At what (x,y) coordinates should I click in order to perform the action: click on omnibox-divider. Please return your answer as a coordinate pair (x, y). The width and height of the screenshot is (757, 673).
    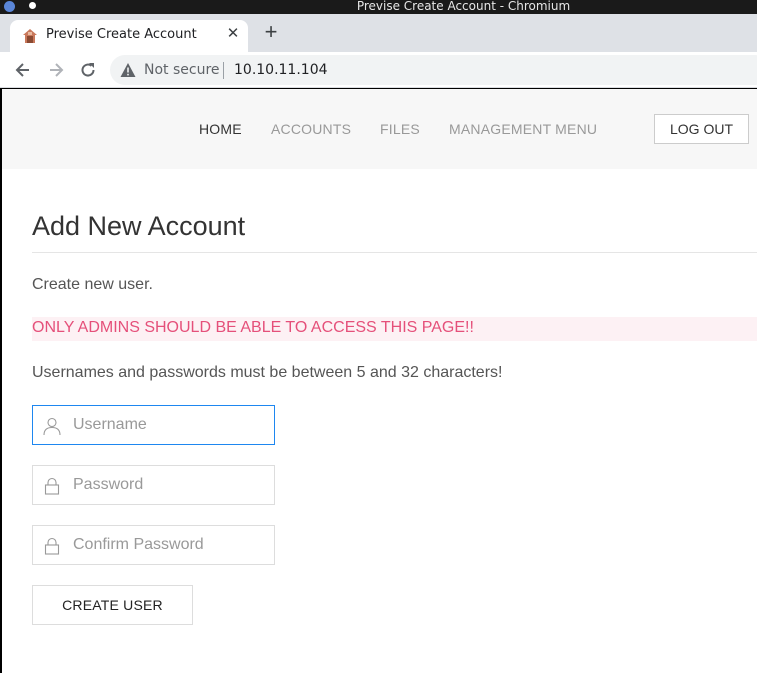
    Looking at the image, I should click on (223, 70).